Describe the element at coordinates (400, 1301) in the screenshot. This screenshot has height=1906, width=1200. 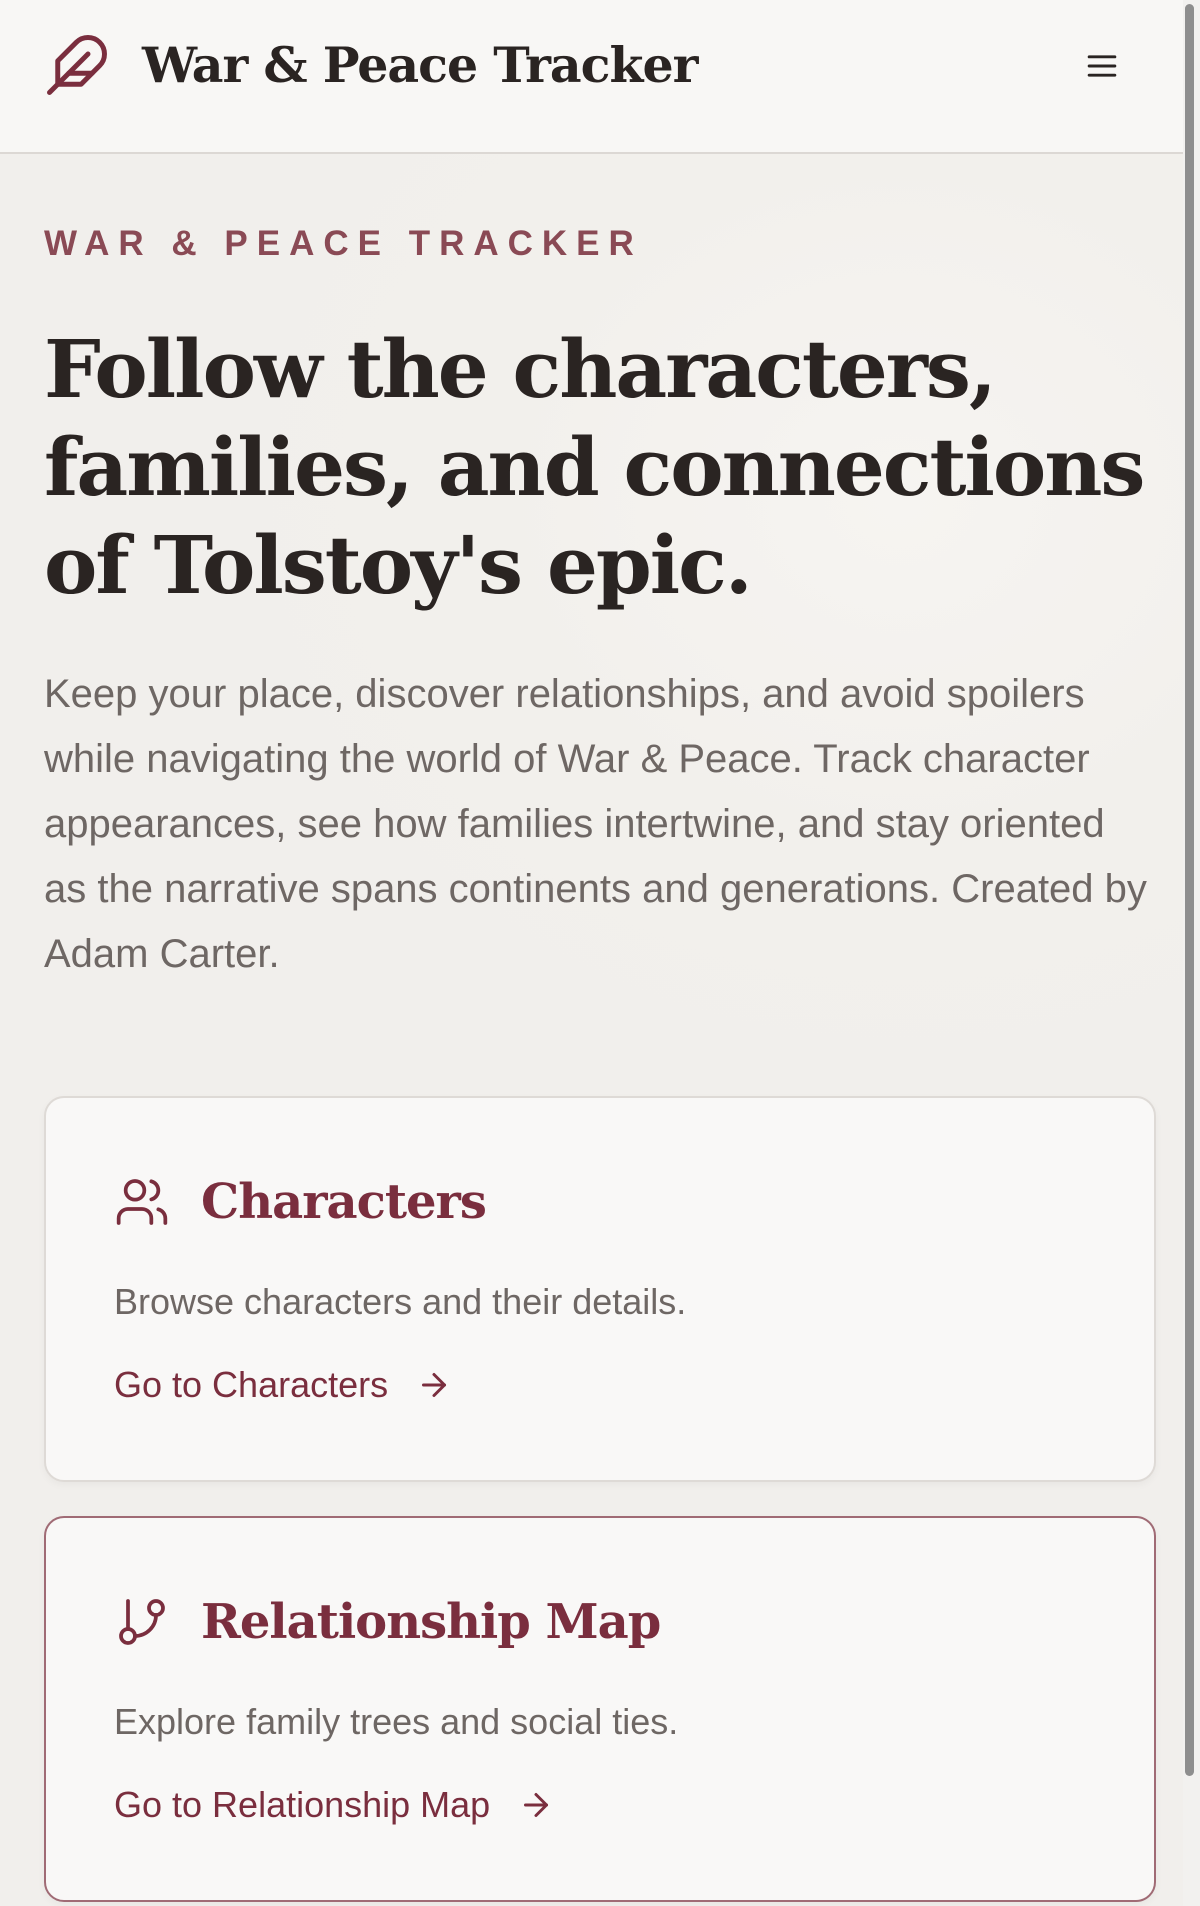
I see `card-description: Browse characters and their details.` at that location.